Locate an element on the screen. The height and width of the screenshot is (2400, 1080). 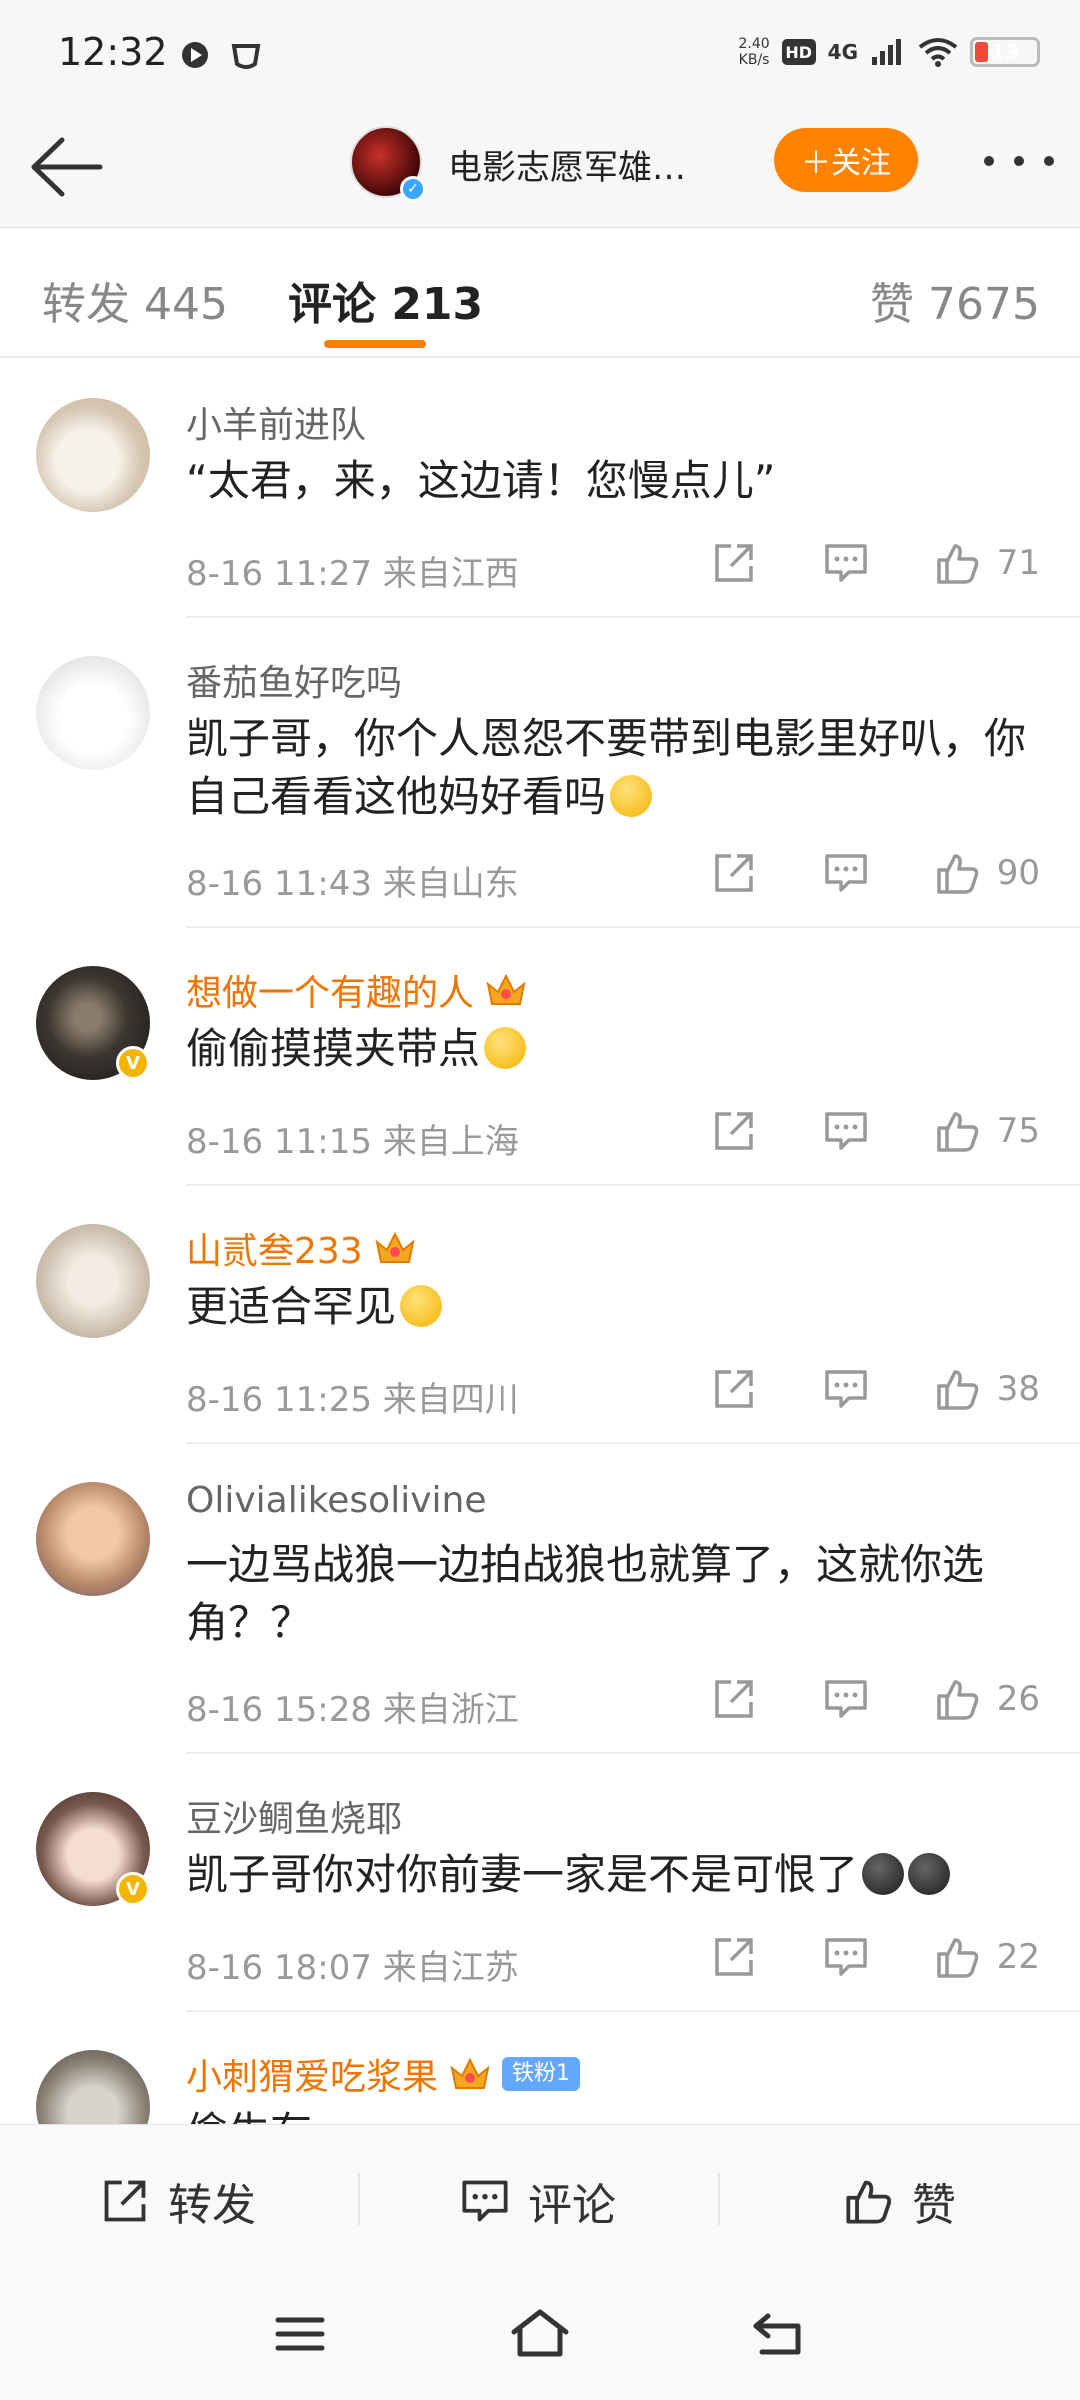
status-bar: 12:32 2.40 KB/s HD 4G 13 is located at coordinates (540, 55).